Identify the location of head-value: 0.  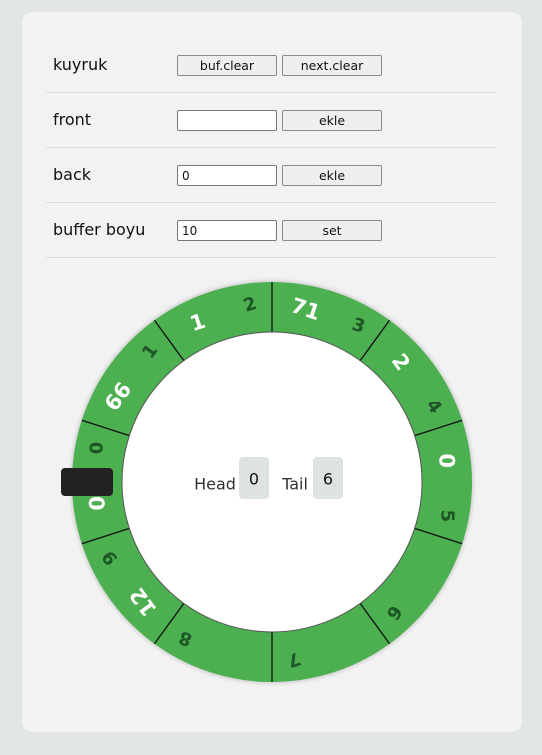
(254, 479).